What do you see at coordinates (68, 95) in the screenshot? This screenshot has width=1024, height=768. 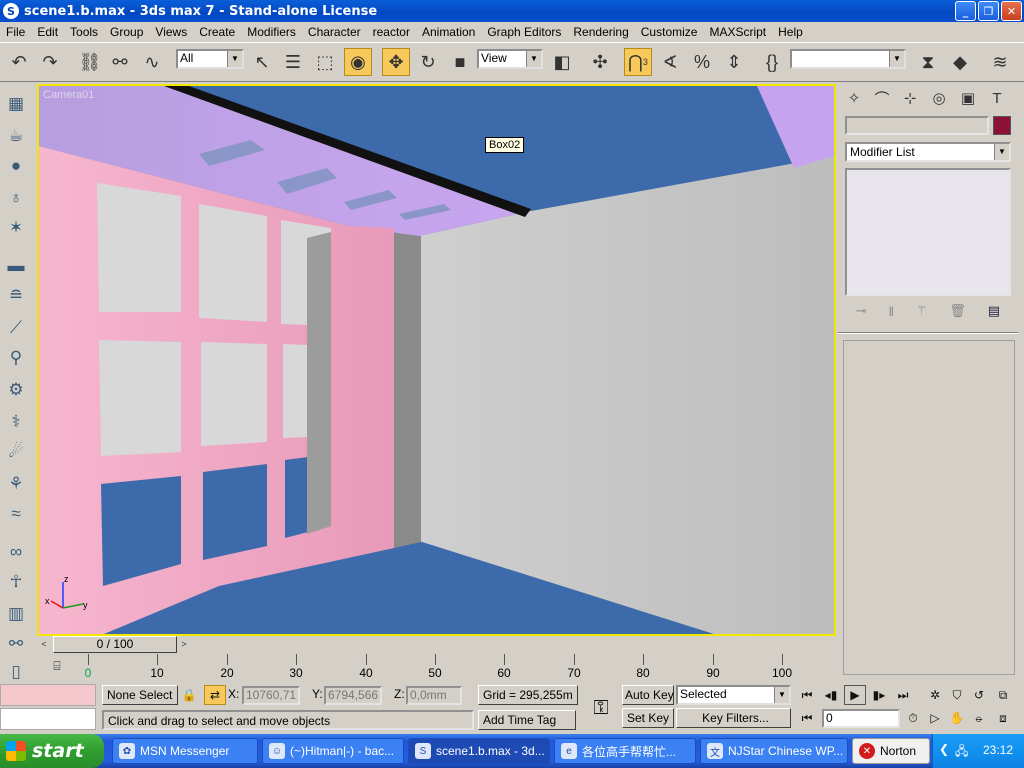 I see `viewport-label: Camera01` at bounding box center [68, 95].